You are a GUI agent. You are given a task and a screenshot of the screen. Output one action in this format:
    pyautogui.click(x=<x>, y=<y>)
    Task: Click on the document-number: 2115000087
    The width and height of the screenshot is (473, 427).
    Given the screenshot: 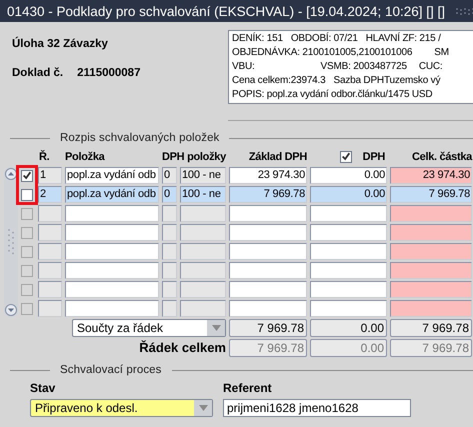 What is the action you would take?
    pyautogui.click(x=108, y=73)
    